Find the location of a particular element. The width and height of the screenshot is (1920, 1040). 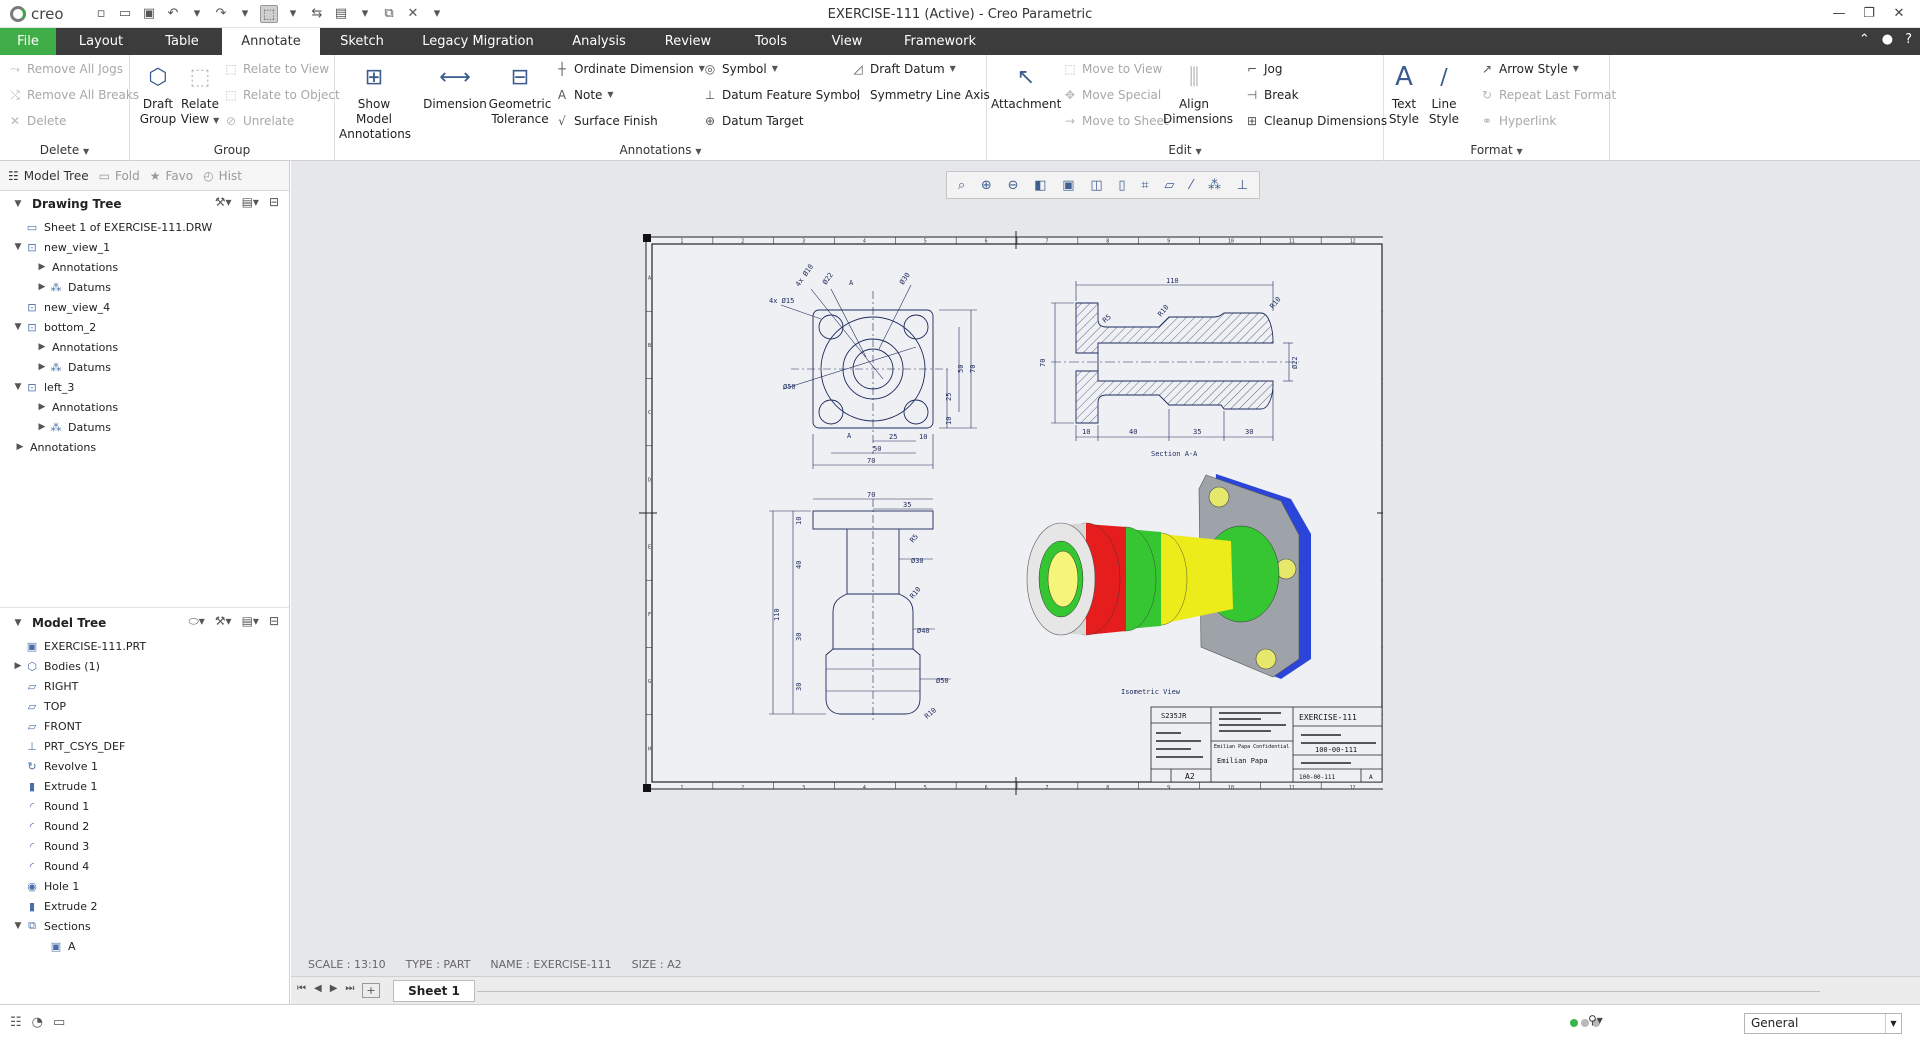

text-style-button: A Text Style is located at coordinates (1404, 94).